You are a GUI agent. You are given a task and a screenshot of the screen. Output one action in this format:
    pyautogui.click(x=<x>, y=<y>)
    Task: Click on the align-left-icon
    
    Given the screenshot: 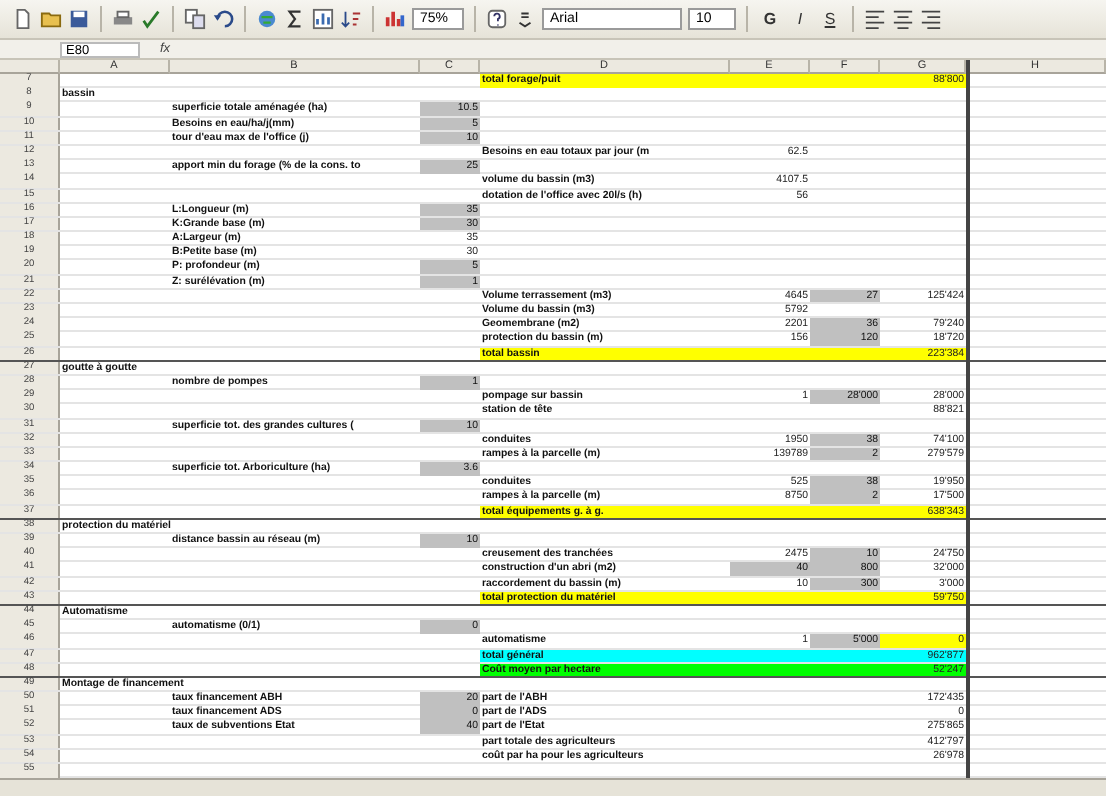 What is the action you would take?
    pyautogui.click(x=875, y=19)
    